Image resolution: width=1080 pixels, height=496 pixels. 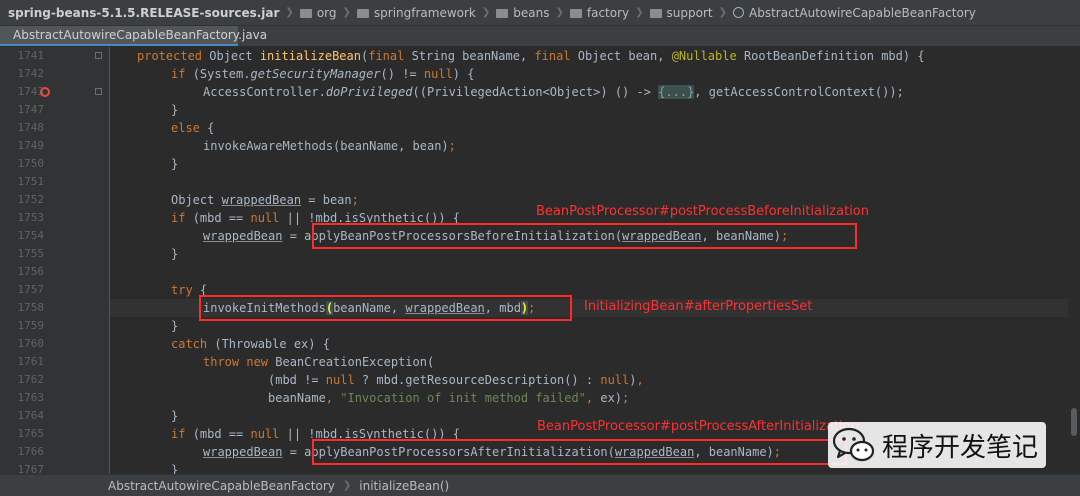 What do you see at coordinates (221, 486) in the screenshot?
I see `status-class-name: AbstractAutowireCapableBeanFactory` at bounding box center [221, 486].